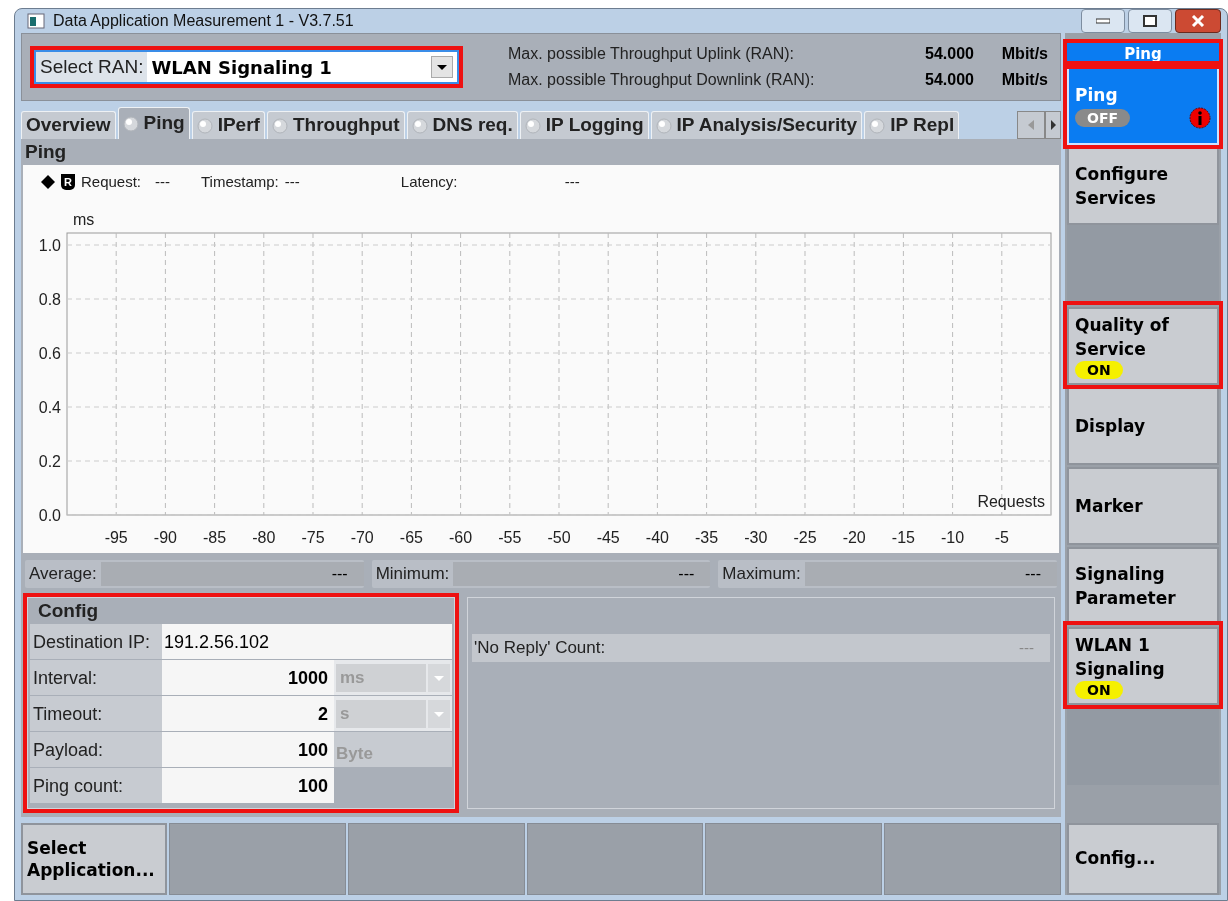 The width and height of the screenshot is (1228, 901). What do you see at coordinates (92, 66) in the screenshot?
I see `field-label: Select RAN:` at bounding box center [92, 66].